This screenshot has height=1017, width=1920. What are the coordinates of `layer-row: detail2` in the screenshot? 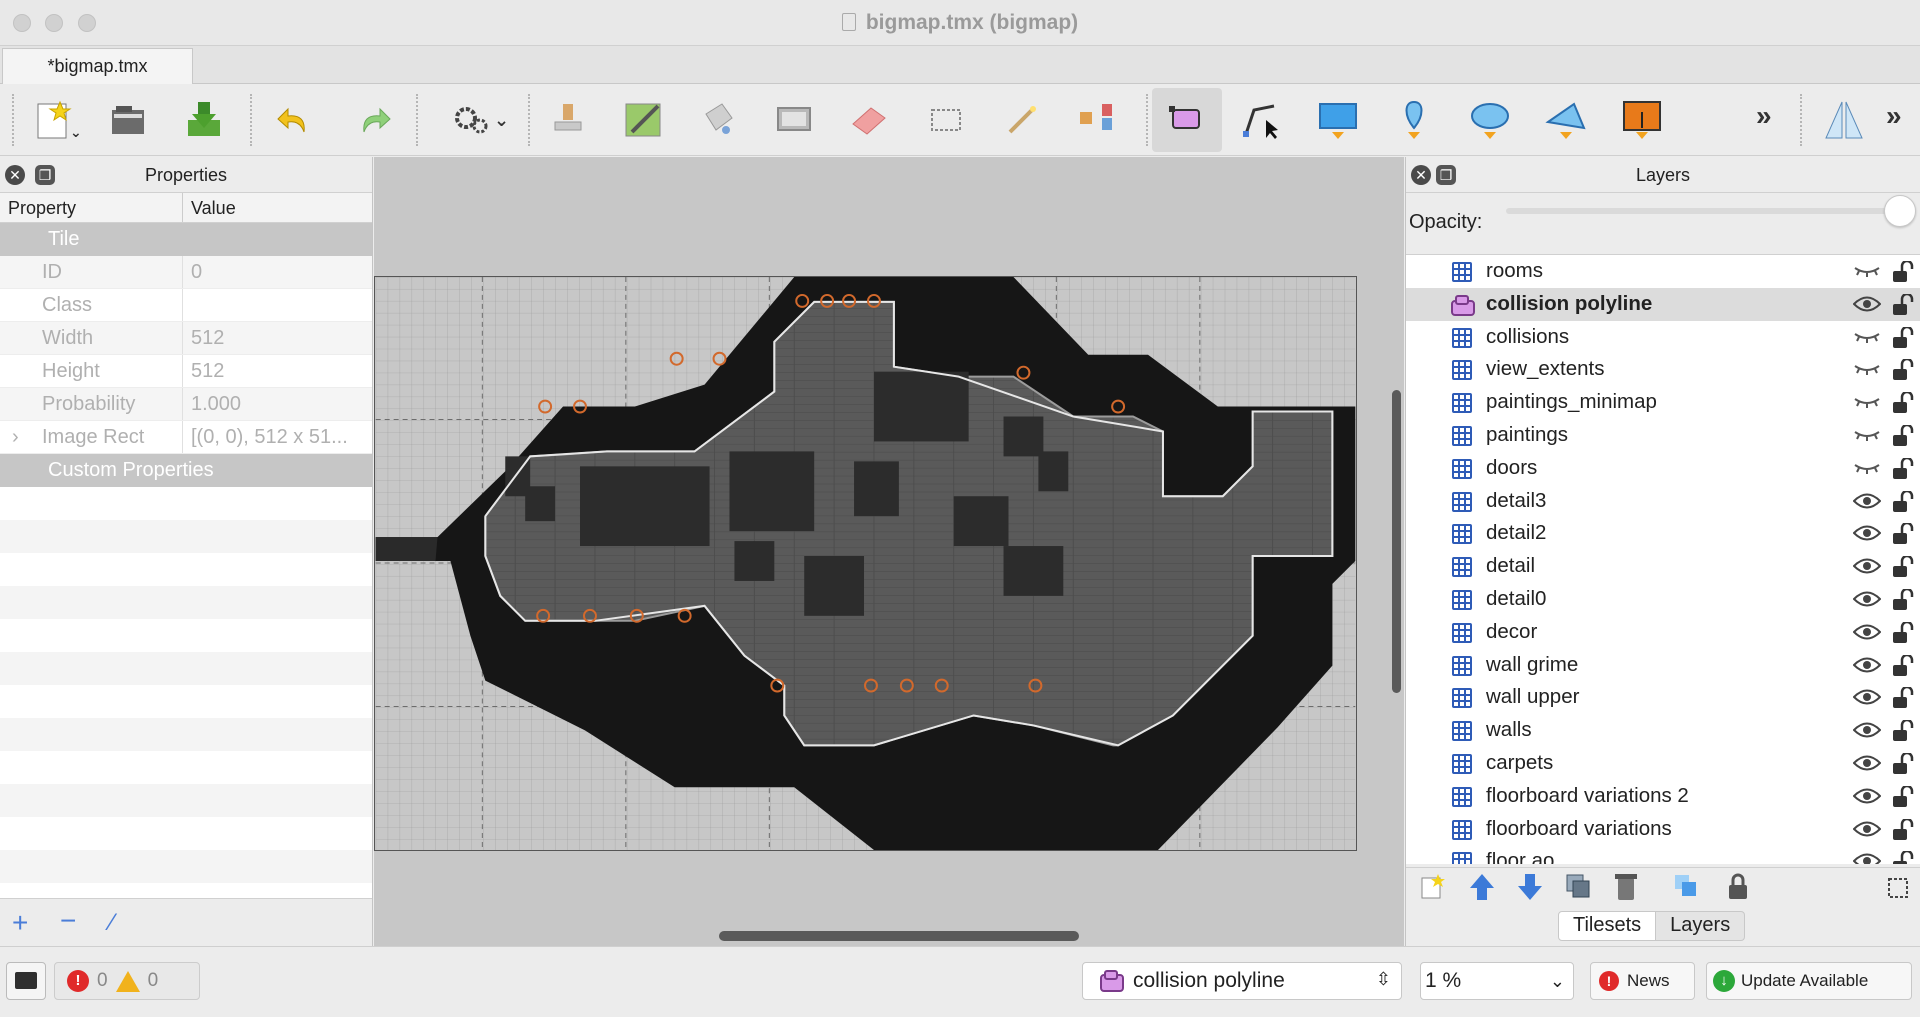 It's located at (1663, 533).